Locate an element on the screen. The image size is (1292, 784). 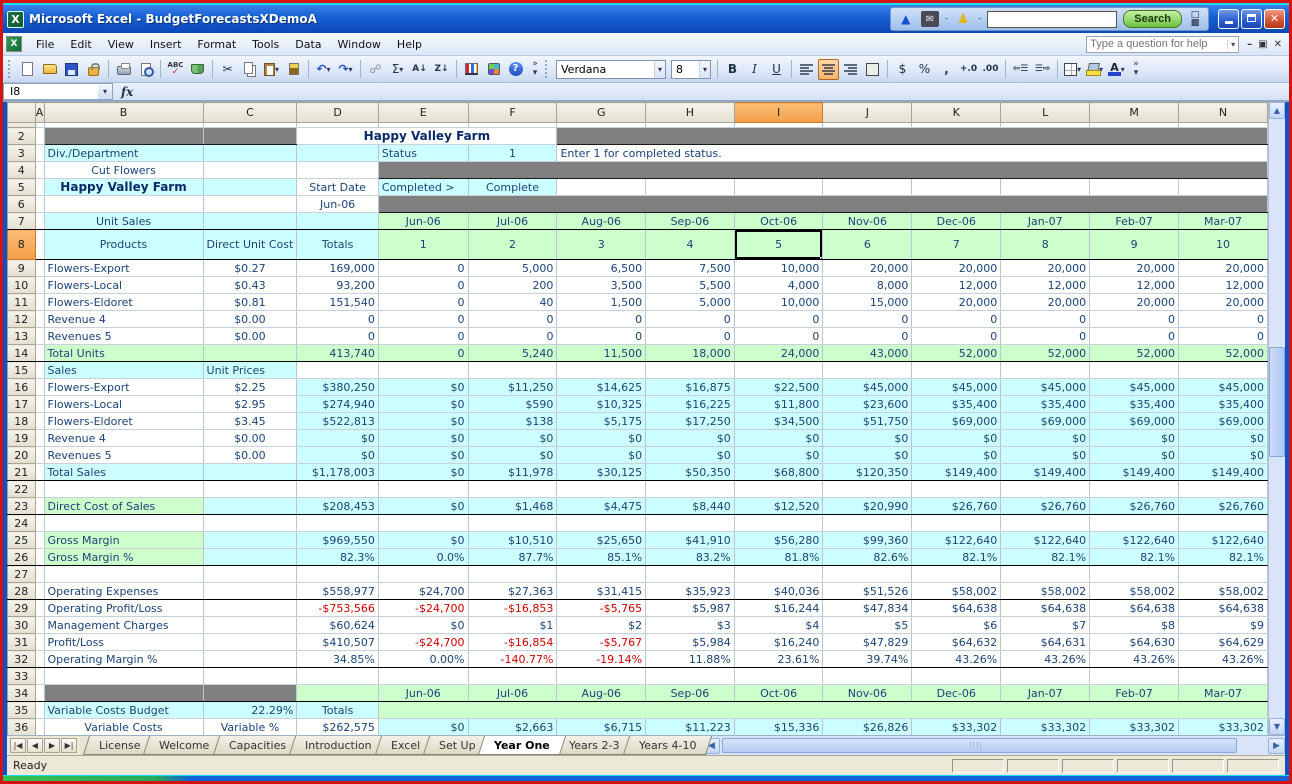
cell-K16: $45,000 is located at coordinates (956, 387).